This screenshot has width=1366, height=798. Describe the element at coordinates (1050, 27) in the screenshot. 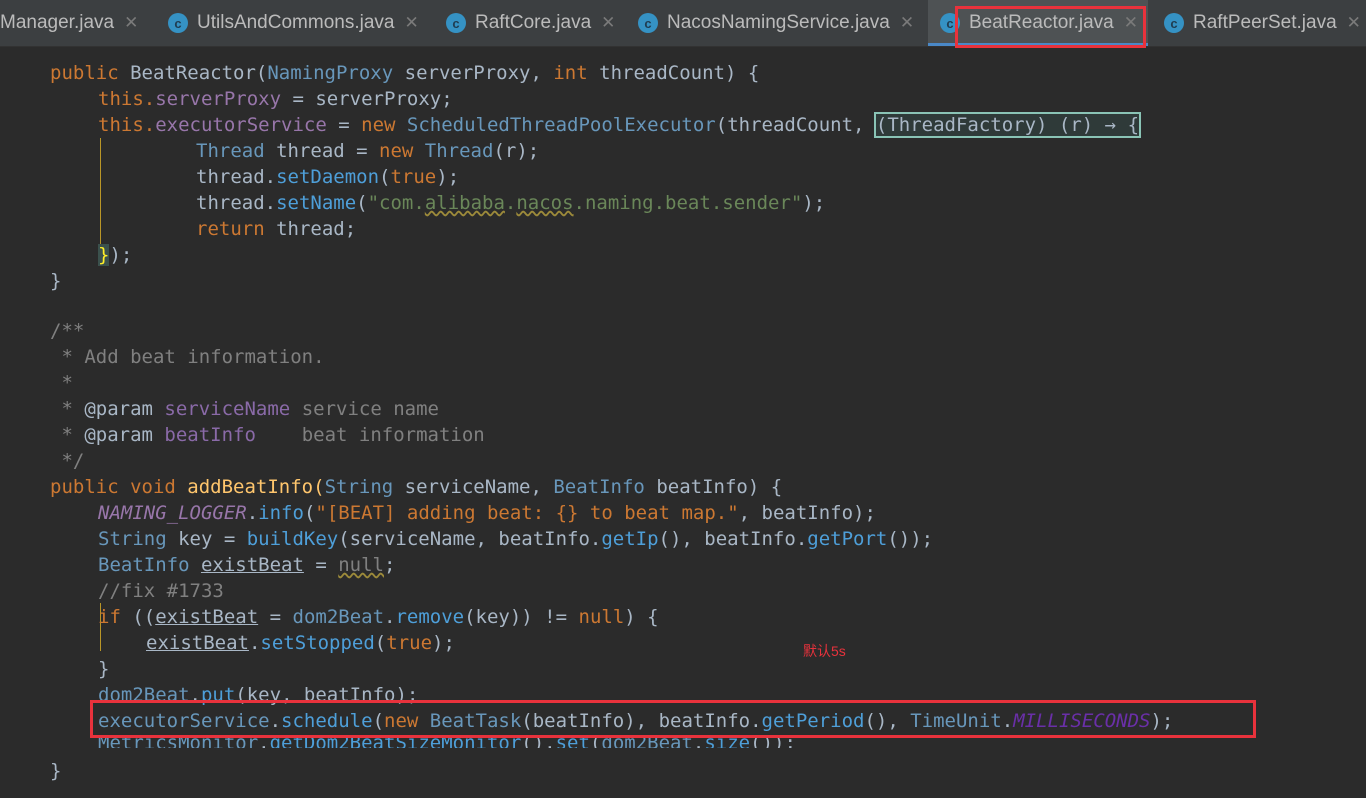

I see `highlight-box-active-tab` at that location.